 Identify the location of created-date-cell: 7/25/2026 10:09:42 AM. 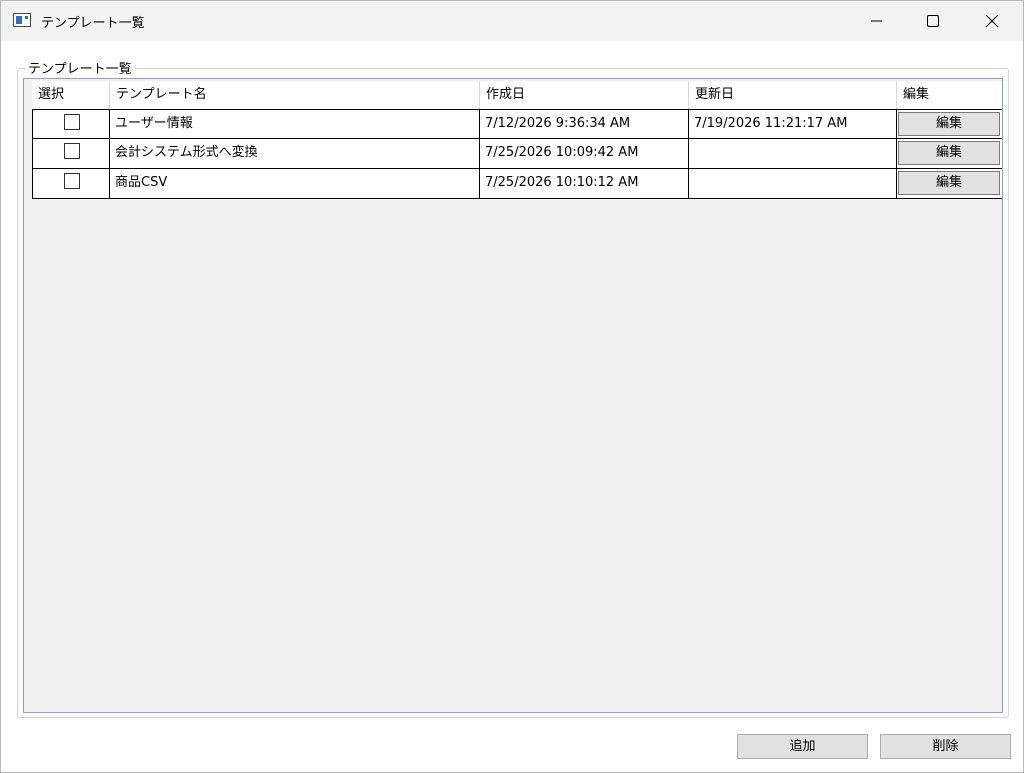
(584, 153).